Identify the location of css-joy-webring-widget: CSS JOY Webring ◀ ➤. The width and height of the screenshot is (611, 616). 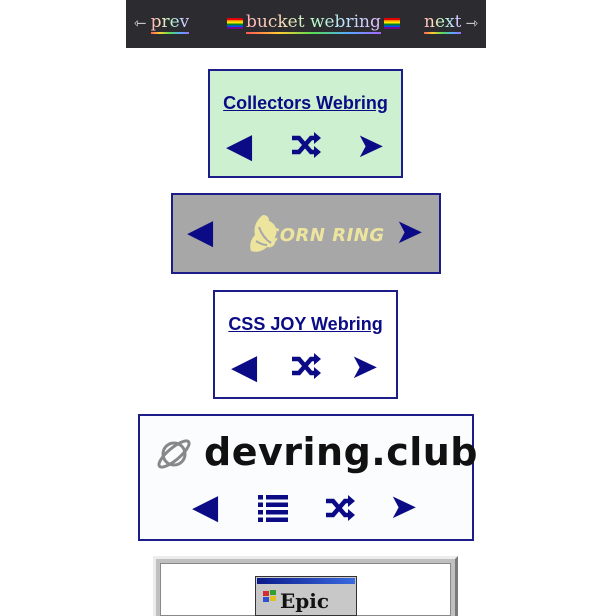
(305, 344).